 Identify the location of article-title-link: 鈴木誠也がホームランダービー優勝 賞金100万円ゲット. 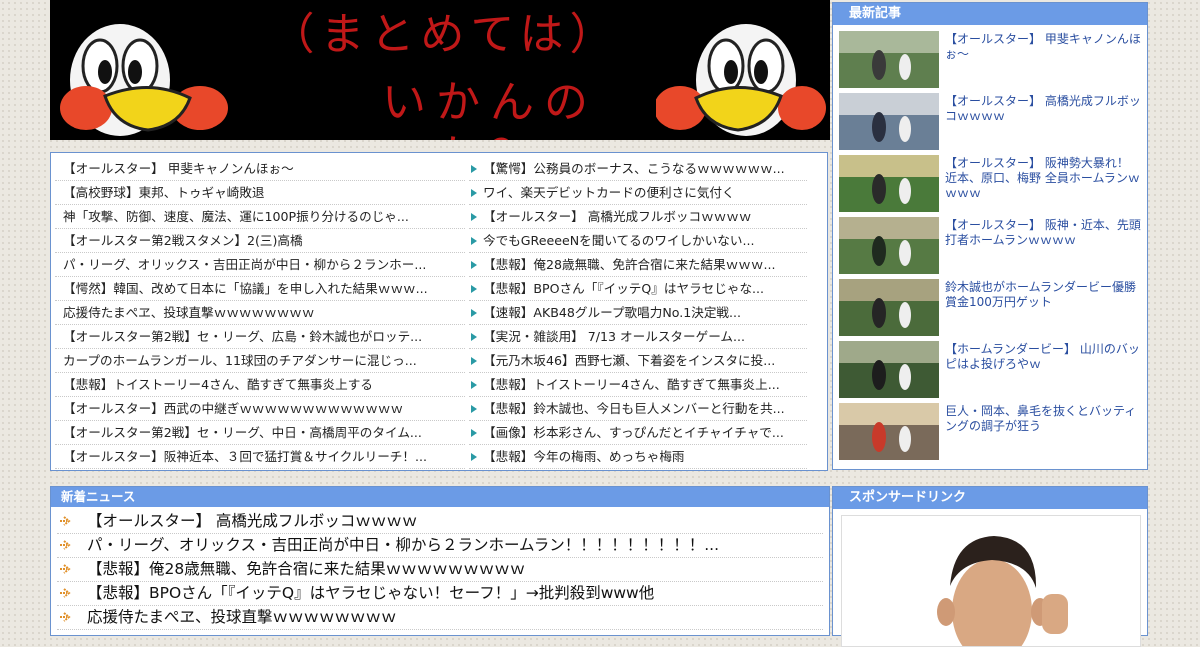
(1046, 295).